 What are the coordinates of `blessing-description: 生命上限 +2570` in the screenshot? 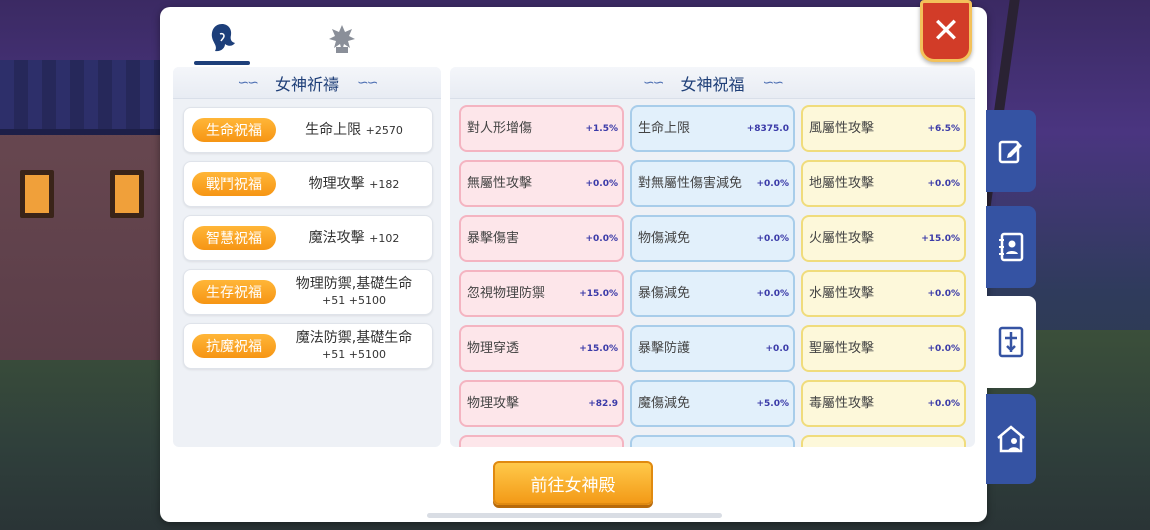 It's located at (354, 130).